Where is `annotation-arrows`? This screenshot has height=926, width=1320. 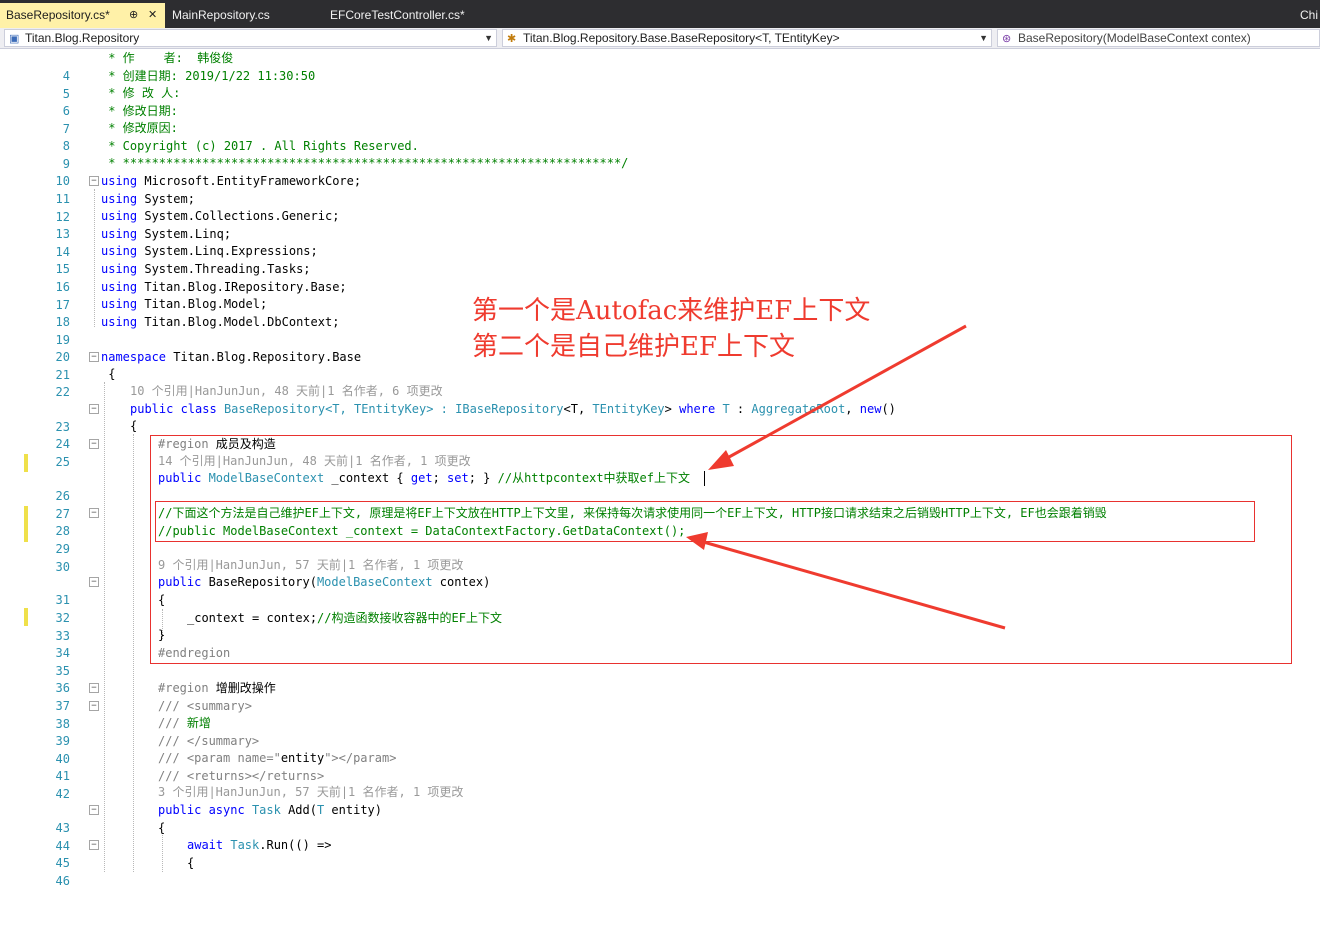 annotation-arrows is located at coordinates (846, 477).